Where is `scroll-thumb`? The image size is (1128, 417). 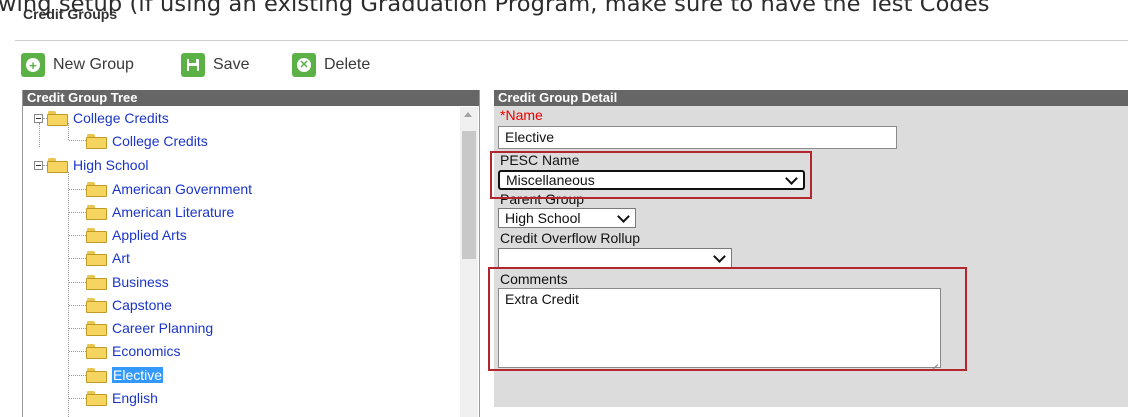
scroll-thumb is located at coordinates (469, 195).